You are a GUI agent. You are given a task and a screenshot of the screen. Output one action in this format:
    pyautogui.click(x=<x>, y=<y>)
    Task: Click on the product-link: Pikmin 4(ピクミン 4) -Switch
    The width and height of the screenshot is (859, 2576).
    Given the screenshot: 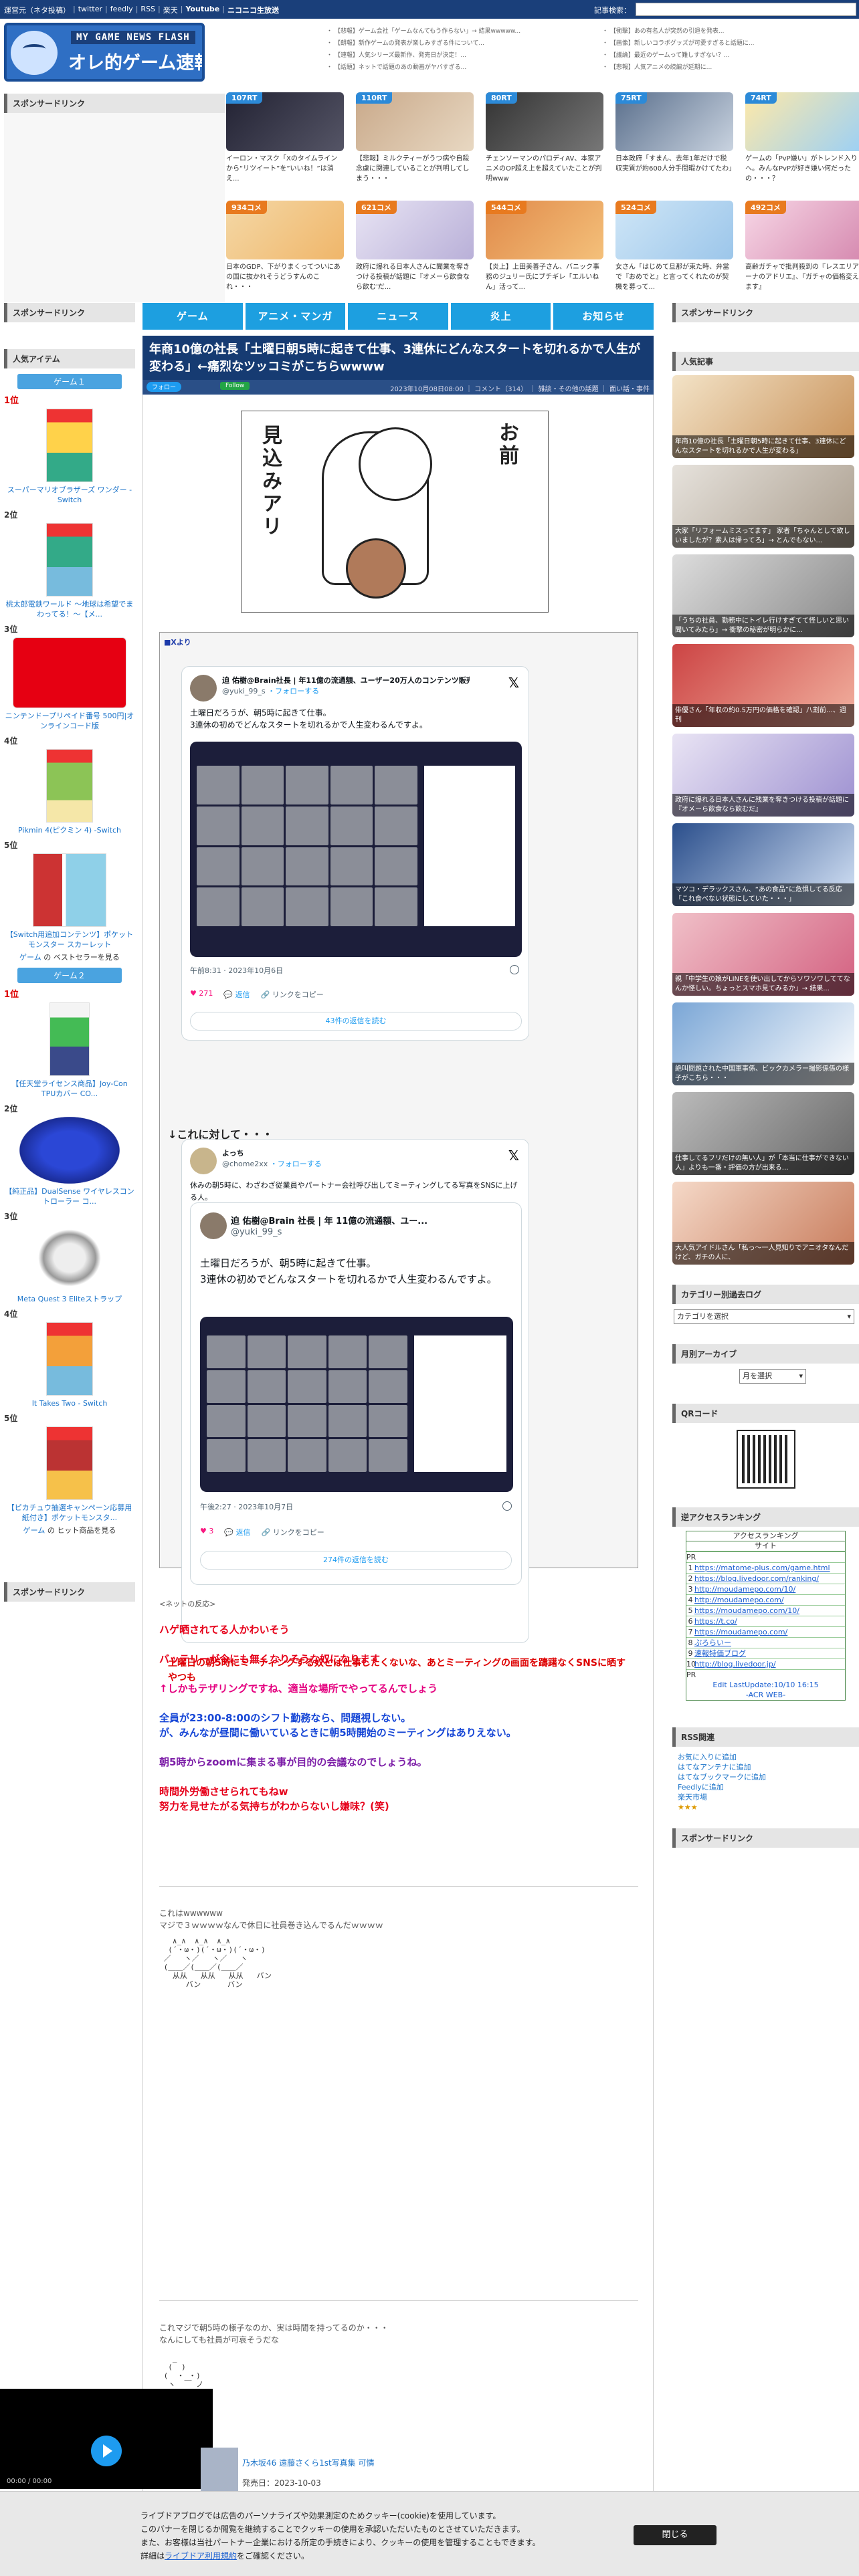 What is the action you would take?
    pyautogui.click(x=69, y=830)
    